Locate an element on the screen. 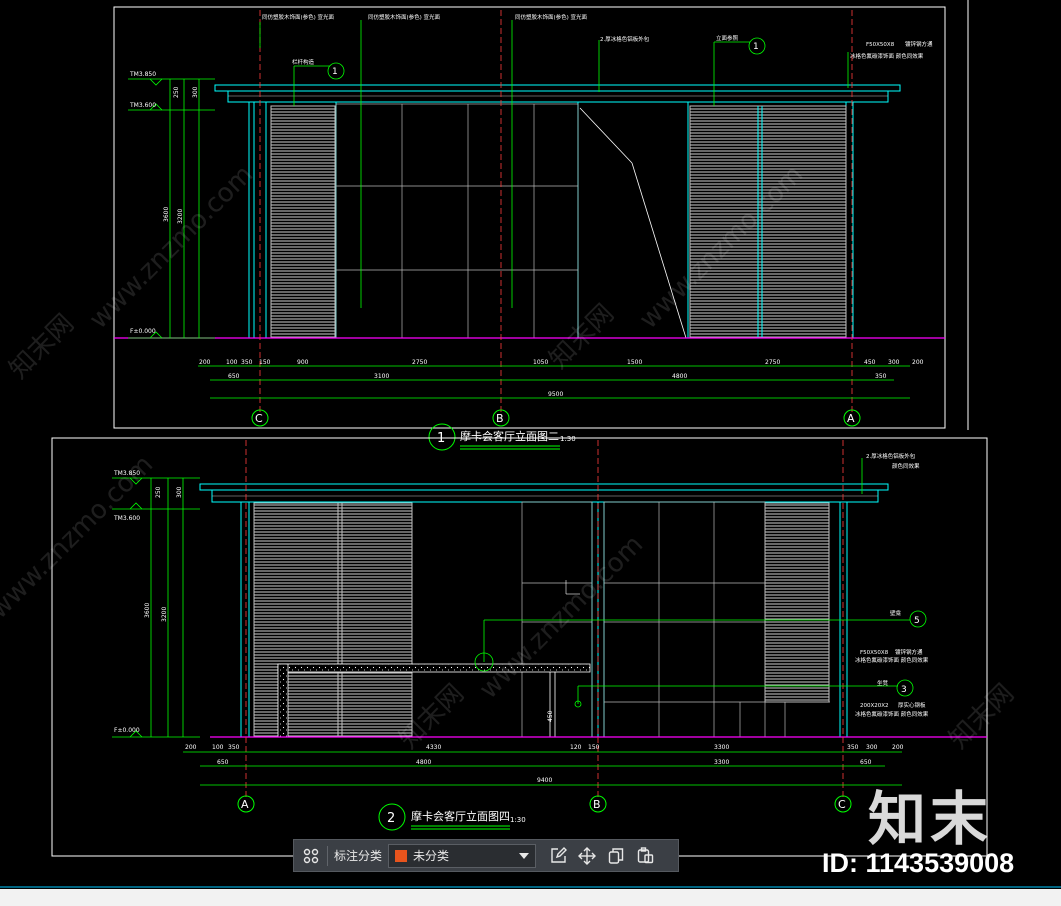 The width and height of the screenshot is (1061, 906). leader-note: 栏杆构造 is located at coordinates (303, 62).